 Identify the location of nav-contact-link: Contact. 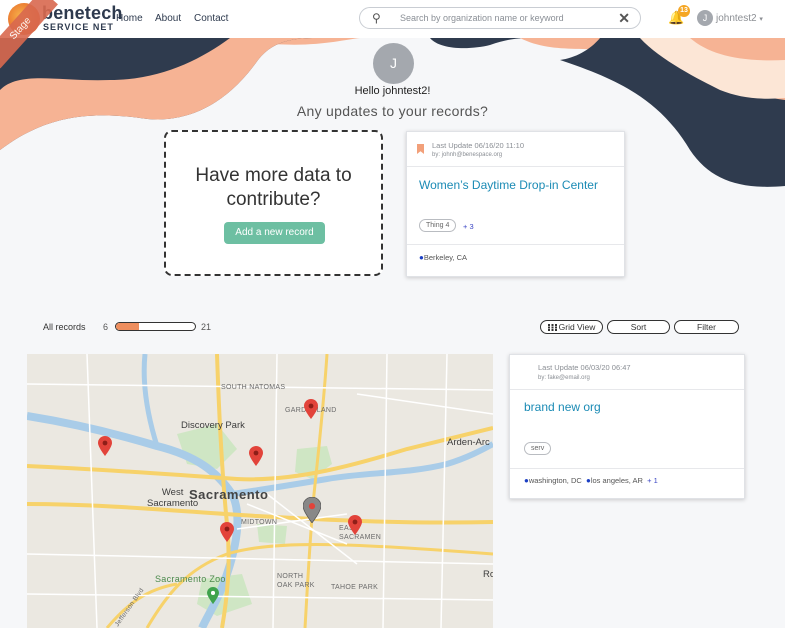
(211, 18).